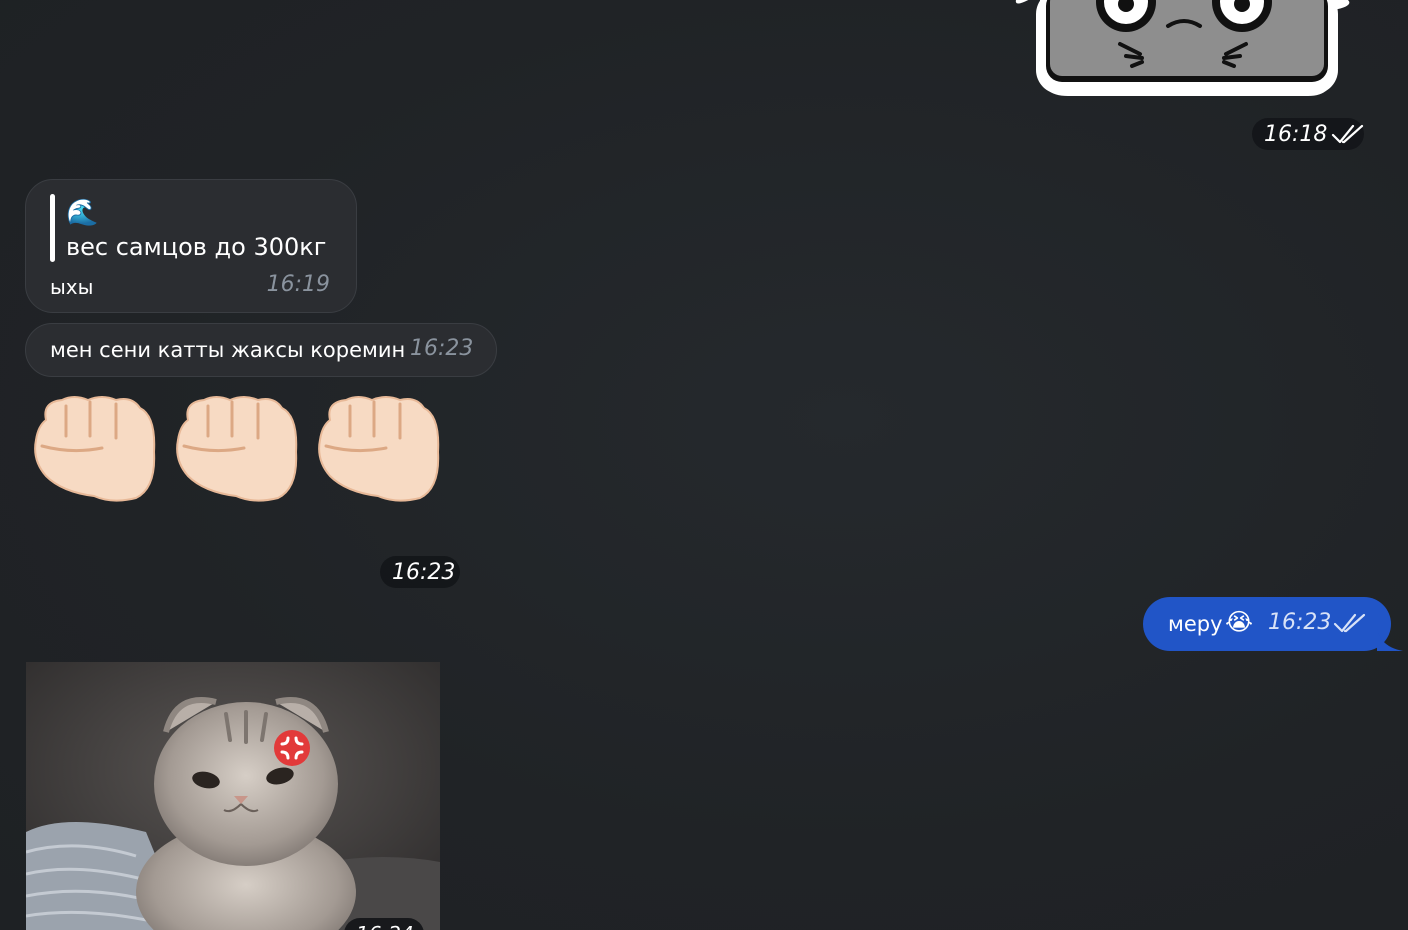  What do you see at coordinates (52, 228) in the screenshot?
I see `quote-bar` at bounding box center [52, 228].